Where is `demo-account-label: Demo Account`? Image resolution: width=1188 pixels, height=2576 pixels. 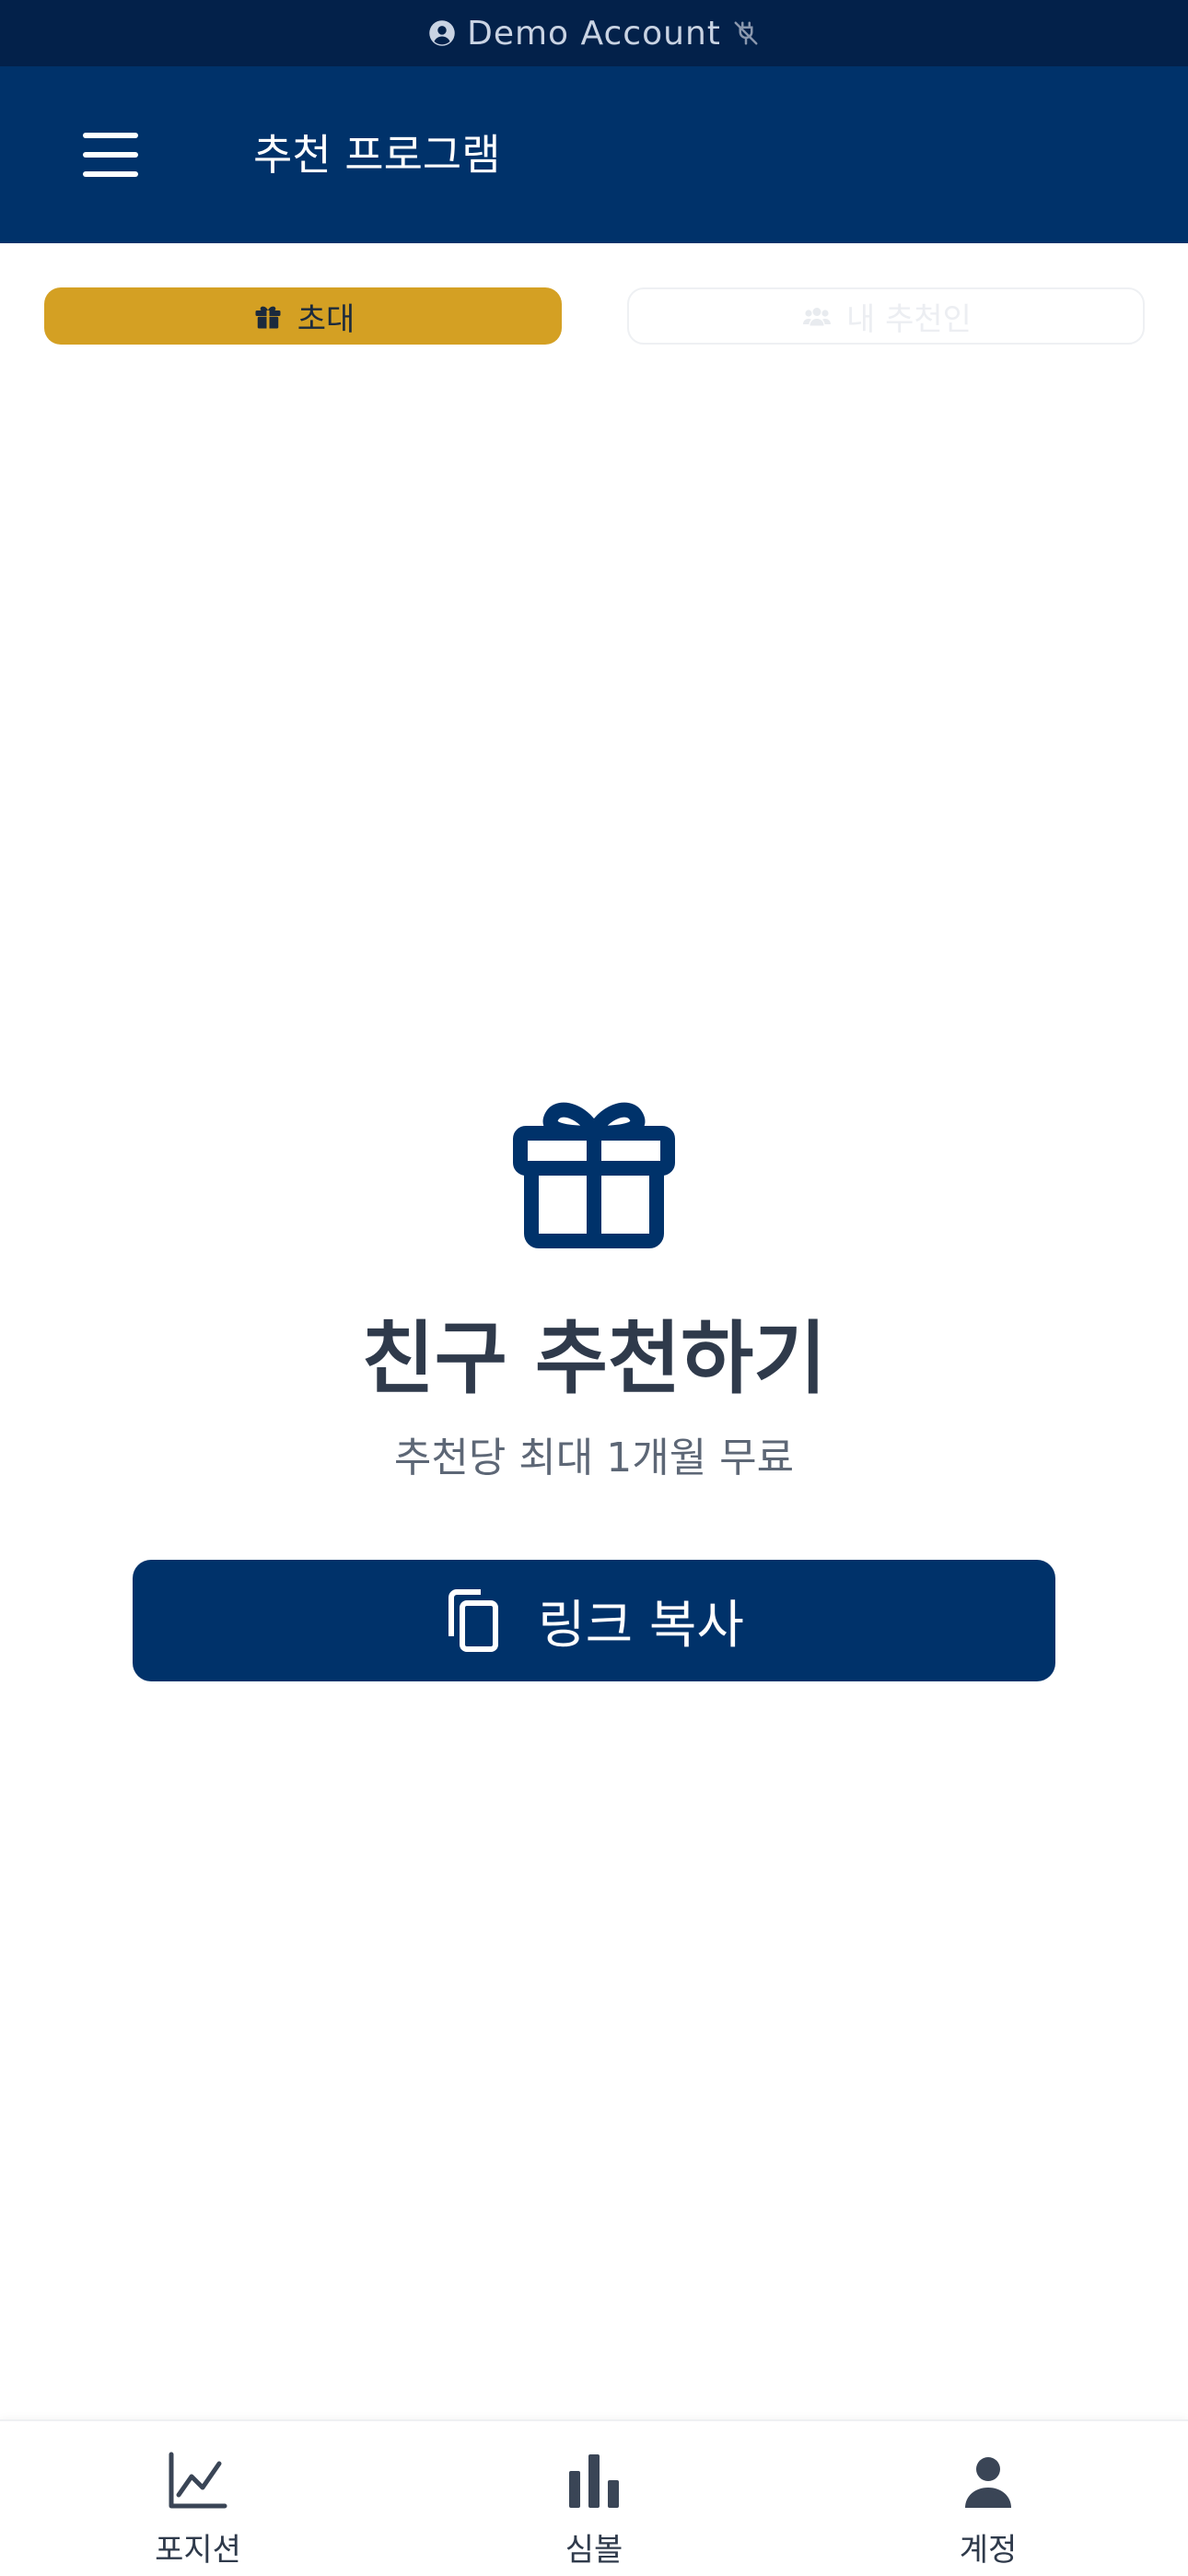
demo-account-label: Demo Account is located at coordinates (594, 33).